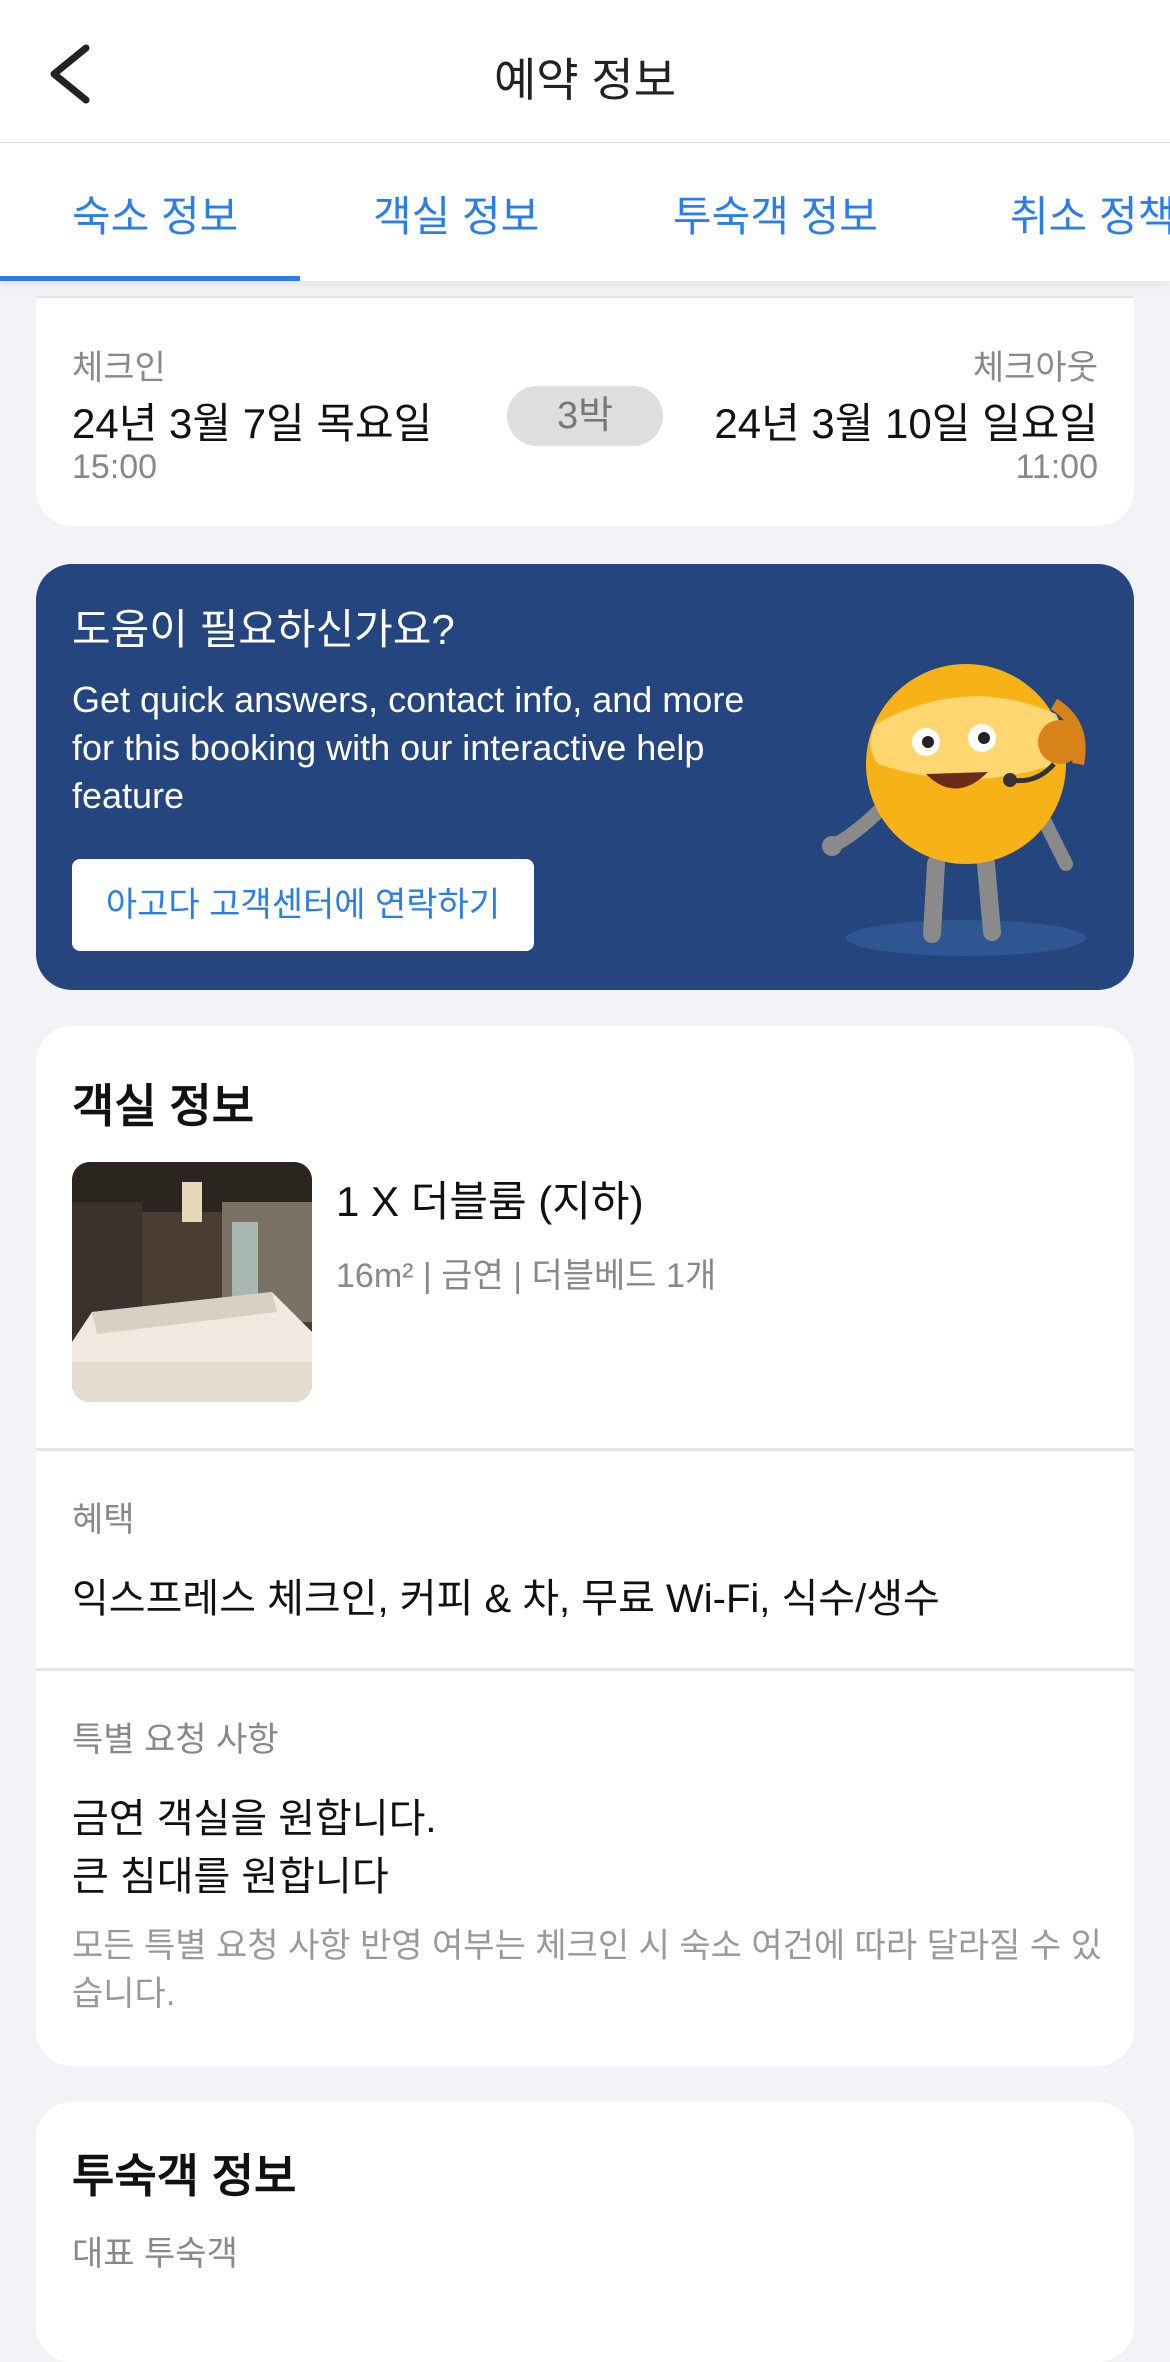 The height and width of the screenshot is (2362, 1170). I want to click on room-name: 1 X 더블룸 (지하), so click(490, 1201).